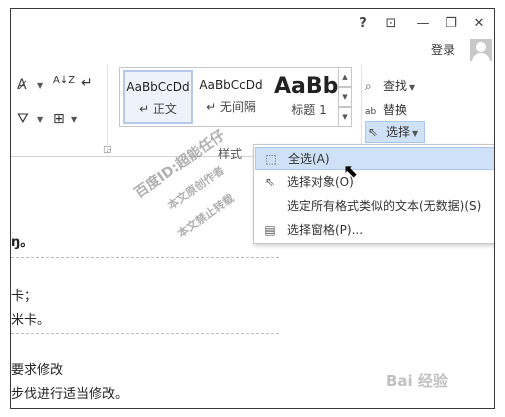  Describe the element at coordinates (443, 49) in the screenshot. I see `sign-in-link: 登录` at that location.